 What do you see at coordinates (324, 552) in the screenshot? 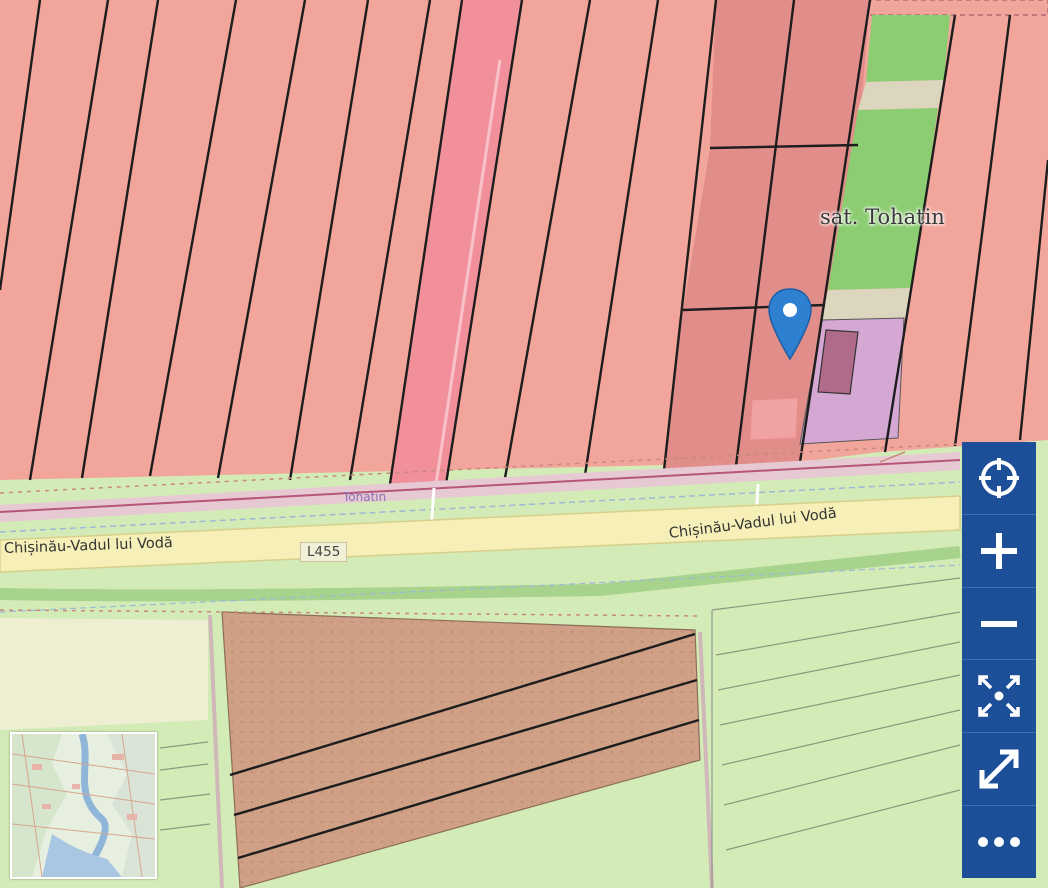
I see `road-ref-shield: L455` at bounding box center [324, 552].